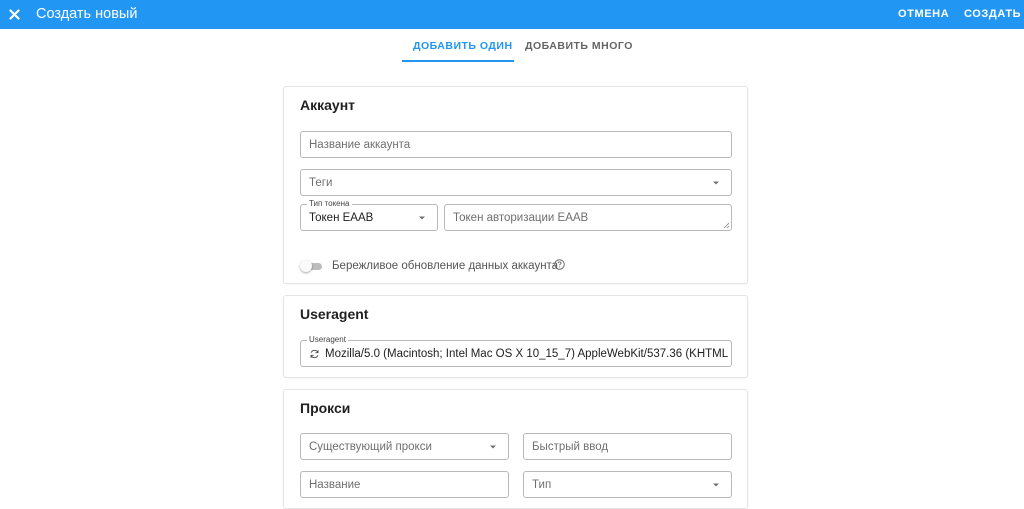  I want to click on existing-proxy-select: Существующий прокси, so click(404, 446).